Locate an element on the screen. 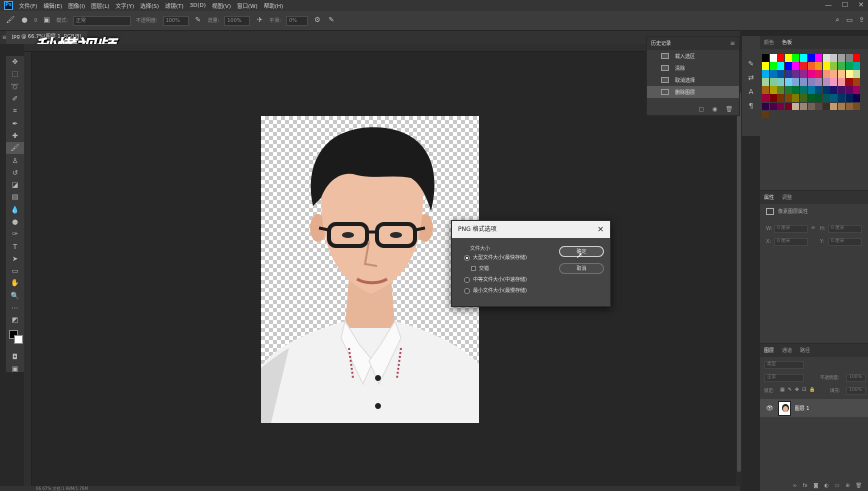 Image resolution: width=868 pixels, height=491 pixels. character-icon: A is located at coordinates (751, 92).